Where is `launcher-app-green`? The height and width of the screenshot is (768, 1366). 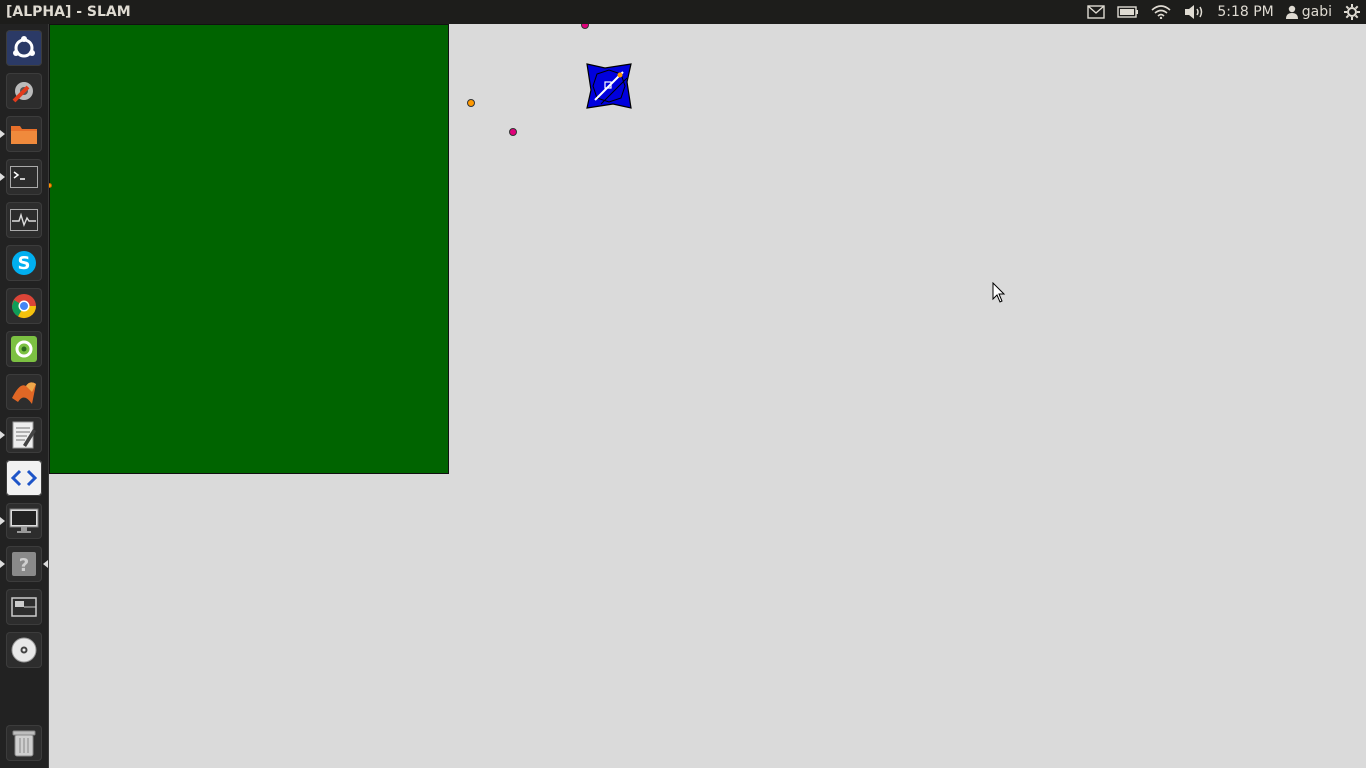
launcher-app-green is located at coordinates (24, 349).